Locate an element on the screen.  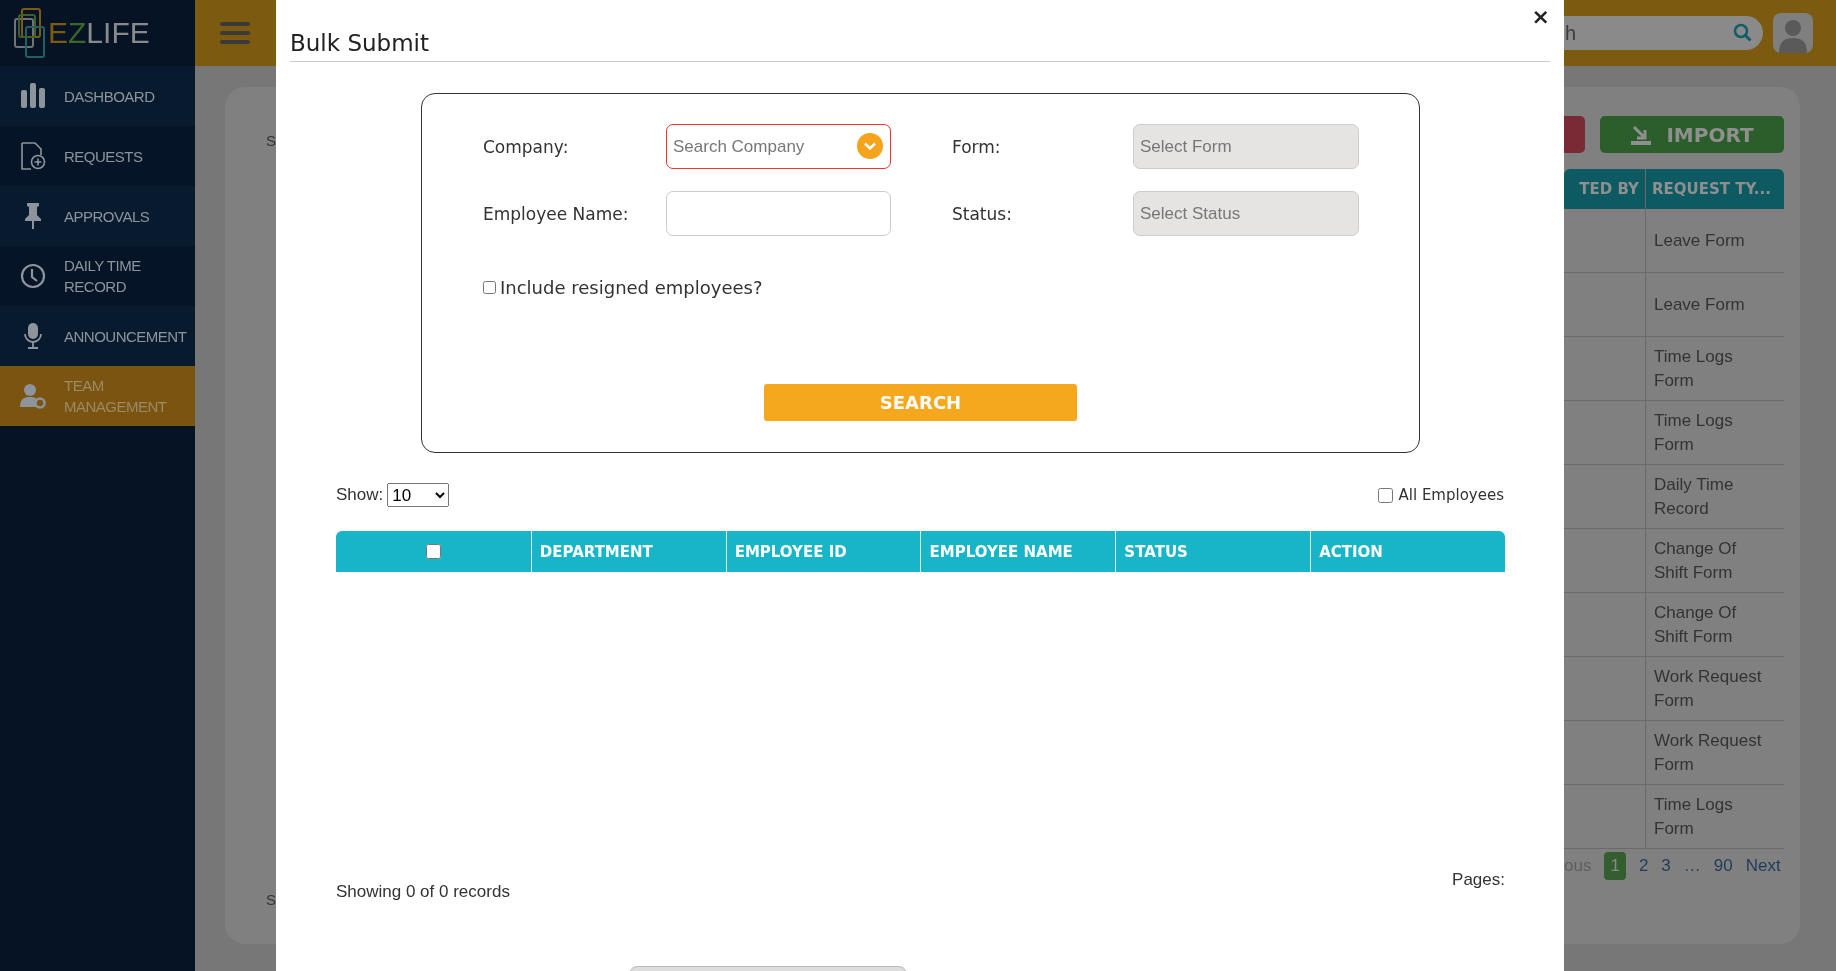
sidebar-item: APPROVALS is located at coordinates (97, 216).